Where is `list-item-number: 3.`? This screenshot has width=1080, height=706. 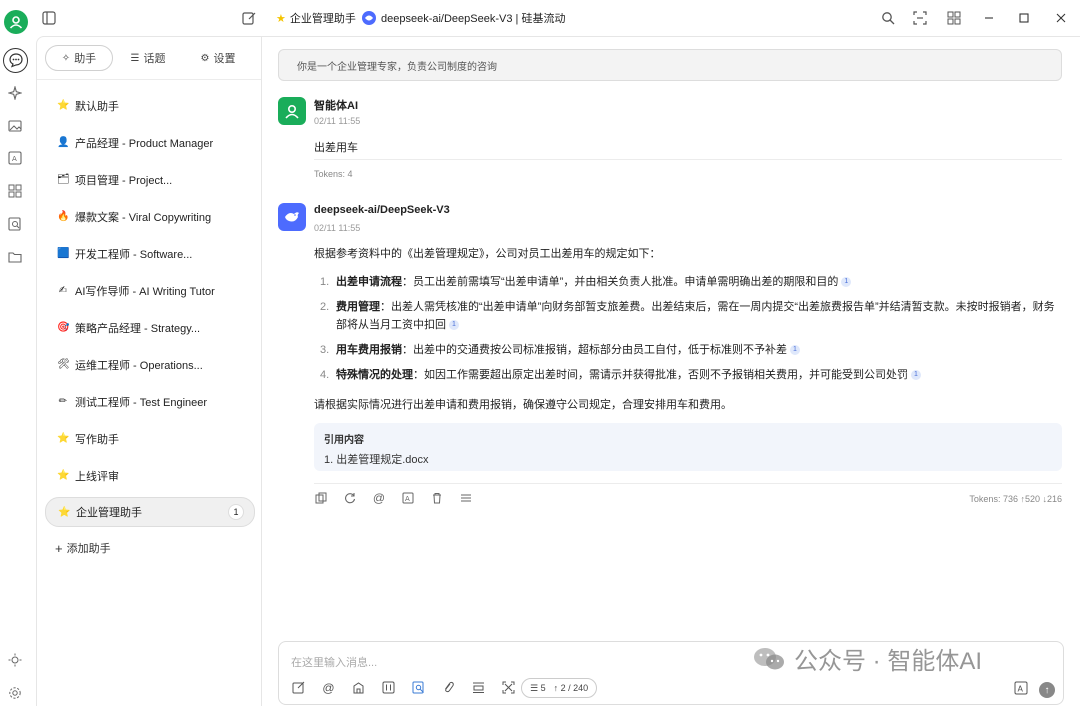 list-item-number: 3. is located at coordinates (325, 350).